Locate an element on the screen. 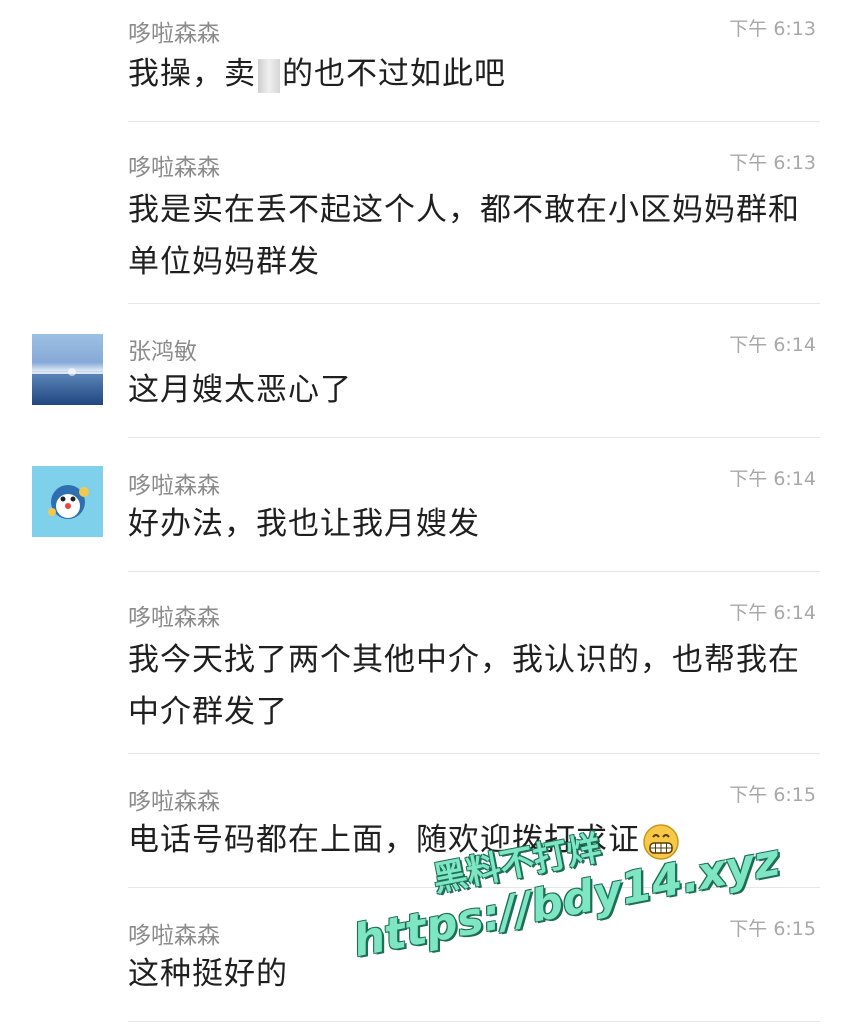 This screenshot has width=850, height=1024. chat-message: 张鸿敏 下午 6:14 这月嫂太恶心了 is located at coordinates (425, 371).